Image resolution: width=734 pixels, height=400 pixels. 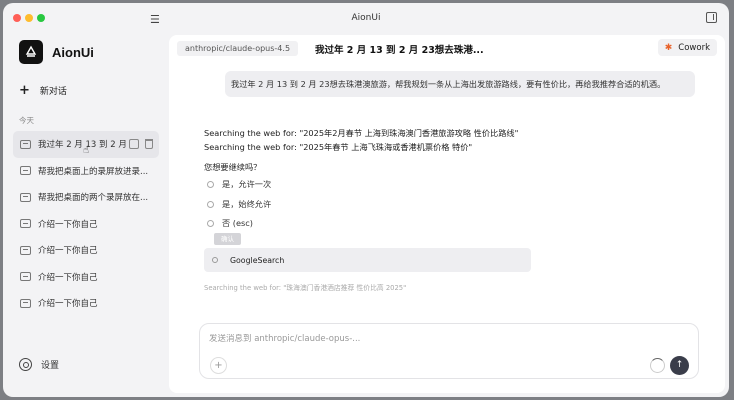 I want to click on window-title: AionUi, so click(x=366, y=18).